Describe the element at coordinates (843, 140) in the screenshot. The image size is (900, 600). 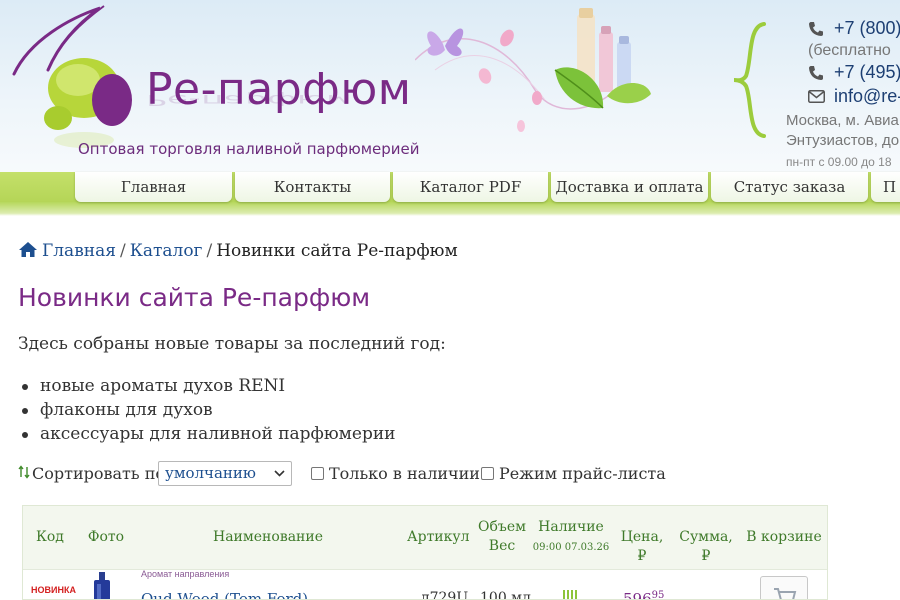
I see `address-line-2: Энтузиастов, до` at that location.